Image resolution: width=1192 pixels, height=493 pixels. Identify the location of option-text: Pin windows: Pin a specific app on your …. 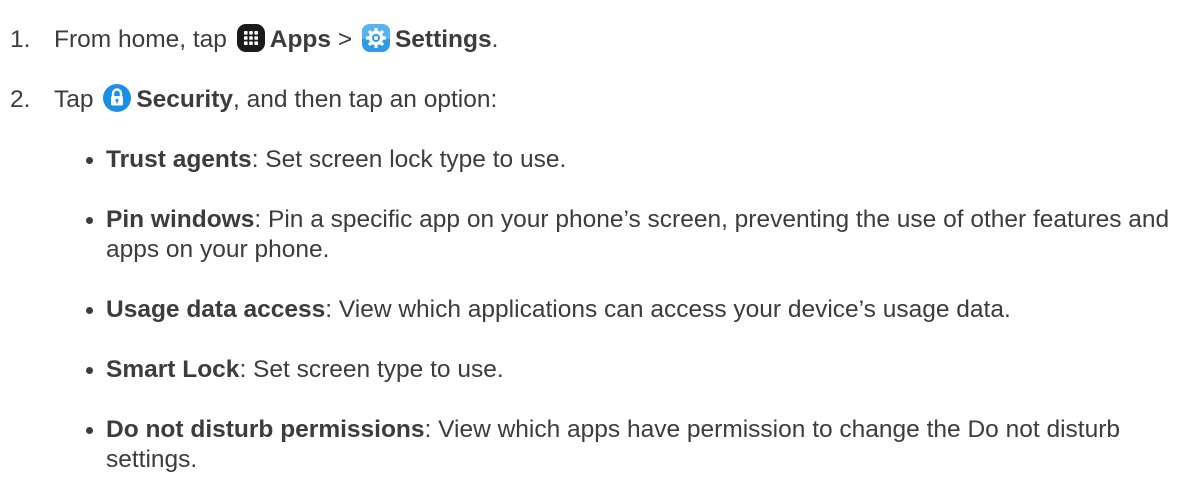
(641, 235).